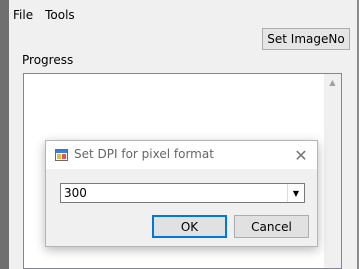 Image resolution: width=359 pixels, height=269 pixels. I want to click on vertical-scrollbar: ▲, so click(332, 171).